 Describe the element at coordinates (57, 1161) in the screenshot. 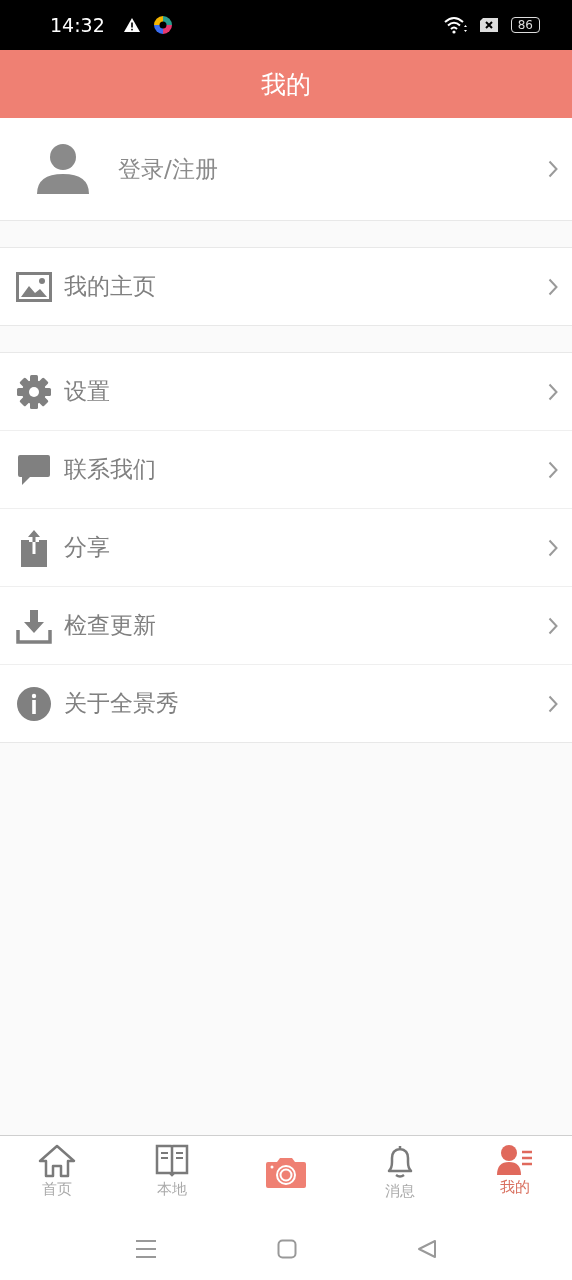

I see `home-icon` at that location.